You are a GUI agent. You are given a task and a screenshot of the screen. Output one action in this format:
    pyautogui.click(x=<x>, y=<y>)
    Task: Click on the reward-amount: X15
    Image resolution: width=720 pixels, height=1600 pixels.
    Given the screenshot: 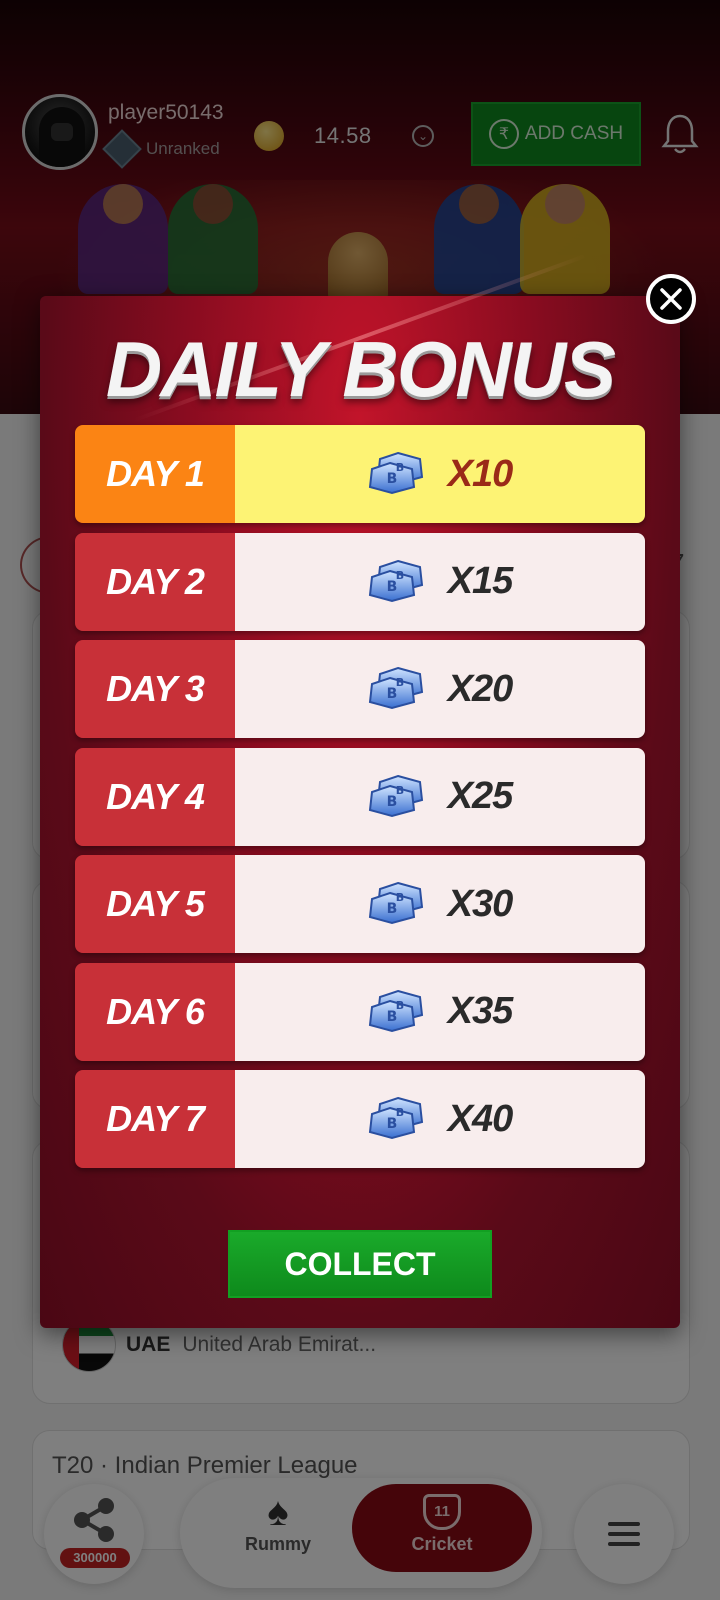 What is the action you would take?
    pyautogui.click(x=480, y=581)
    